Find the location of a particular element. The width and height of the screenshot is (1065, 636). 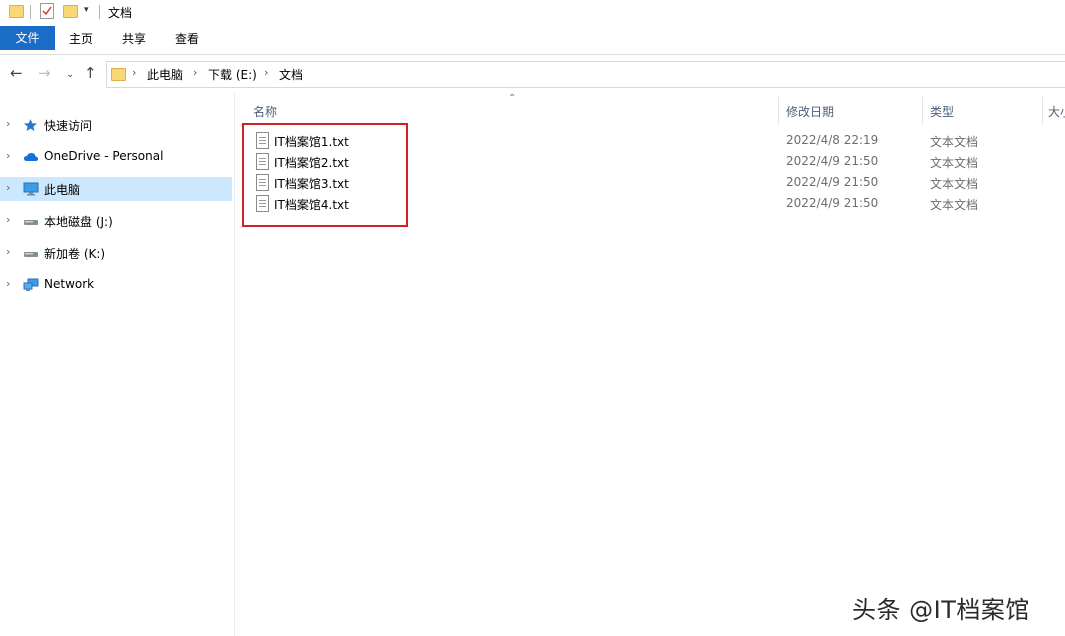

sidebar-item-label: 此电脑 is located at coordinates (62, 190).